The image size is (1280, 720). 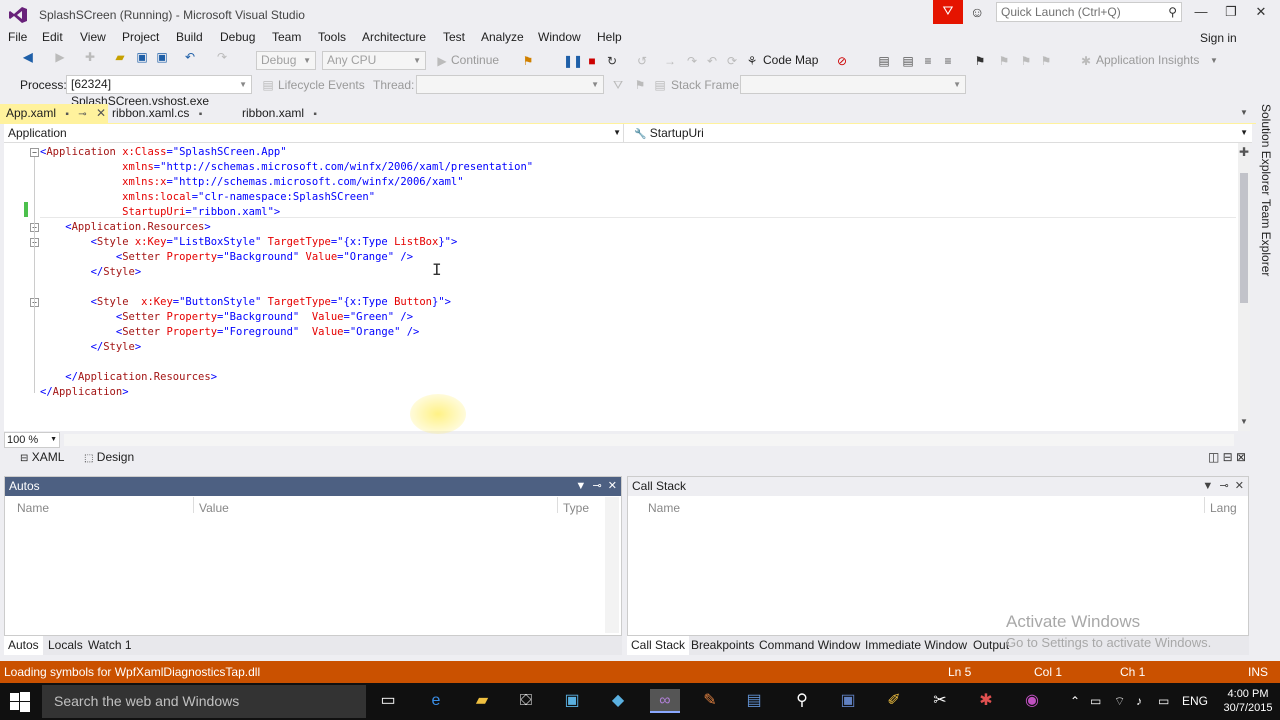 I want to click on step-out-icon: ↶, so click(x=712, y=61).